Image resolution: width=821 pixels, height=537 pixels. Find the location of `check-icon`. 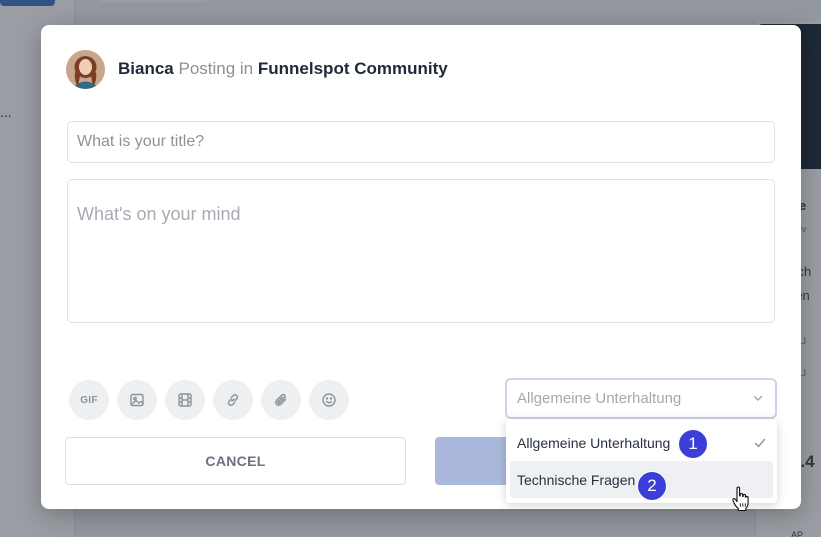

check-icon is located at coordinates (760, 443).